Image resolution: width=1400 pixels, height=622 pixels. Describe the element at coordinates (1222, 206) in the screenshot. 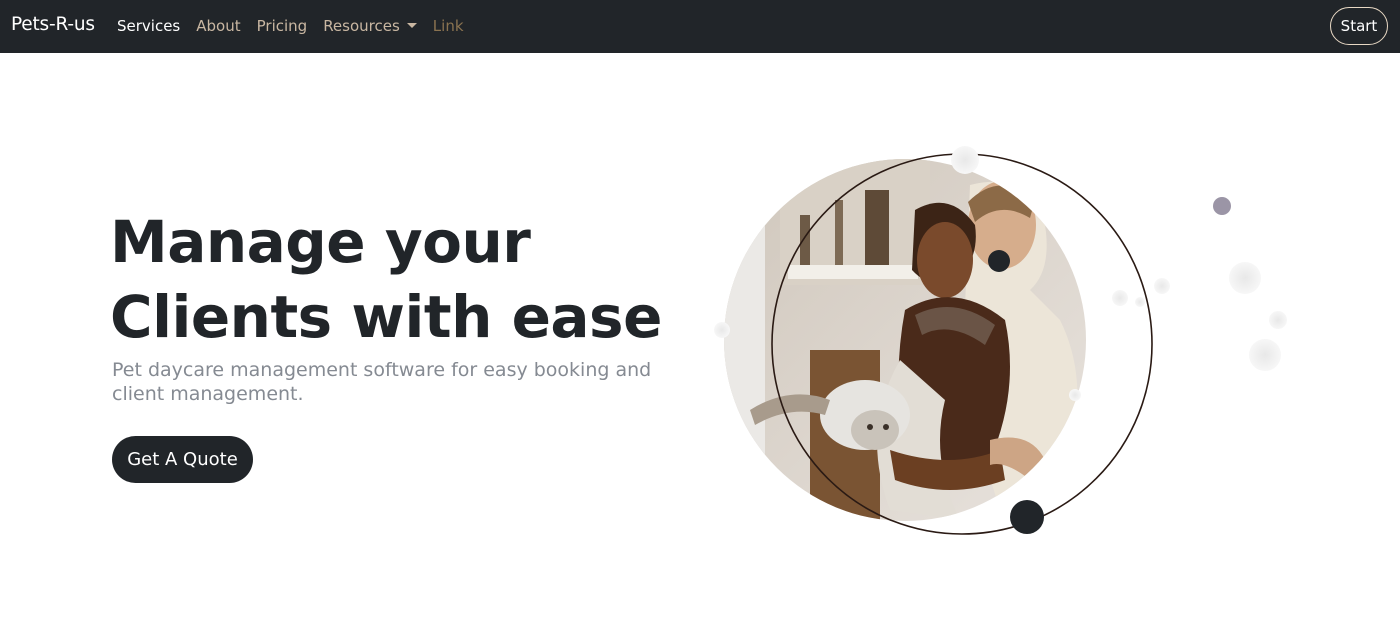

I see `dot-accent-purple` at that location.